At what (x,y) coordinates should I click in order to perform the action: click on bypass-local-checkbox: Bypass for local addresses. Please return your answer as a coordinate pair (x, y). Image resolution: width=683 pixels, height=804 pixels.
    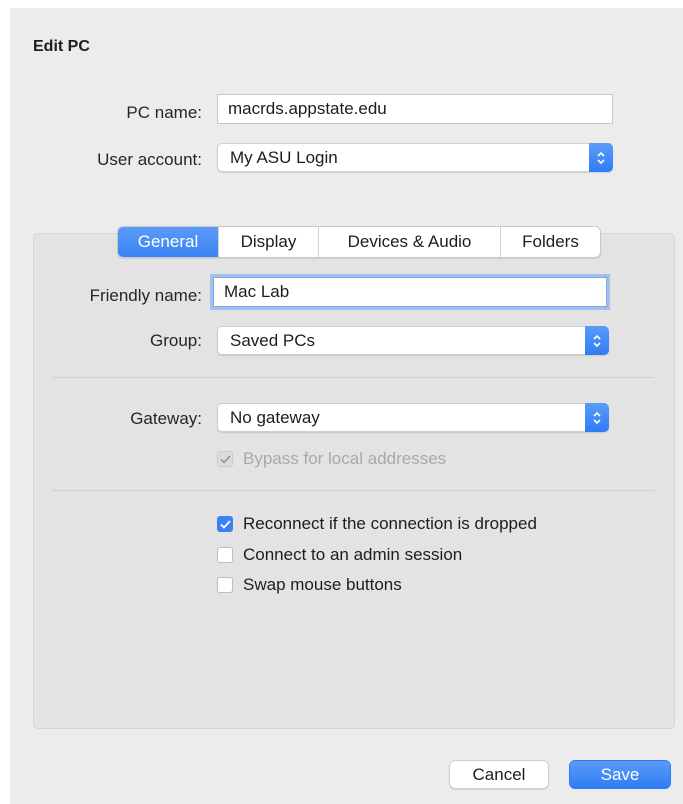
    Looking at the image, I should click on (331, 459).